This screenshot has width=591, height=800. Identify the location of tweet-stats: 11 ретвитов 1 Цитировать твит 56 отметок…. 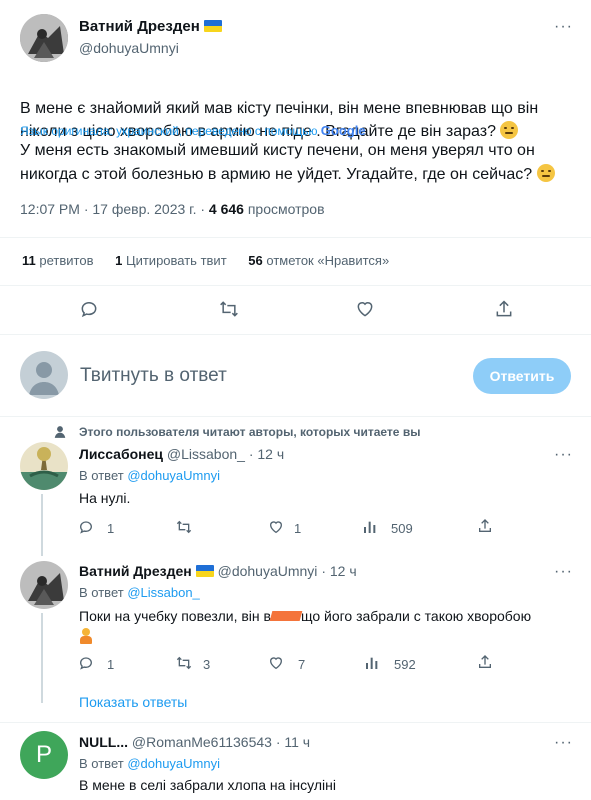
(205, 260).